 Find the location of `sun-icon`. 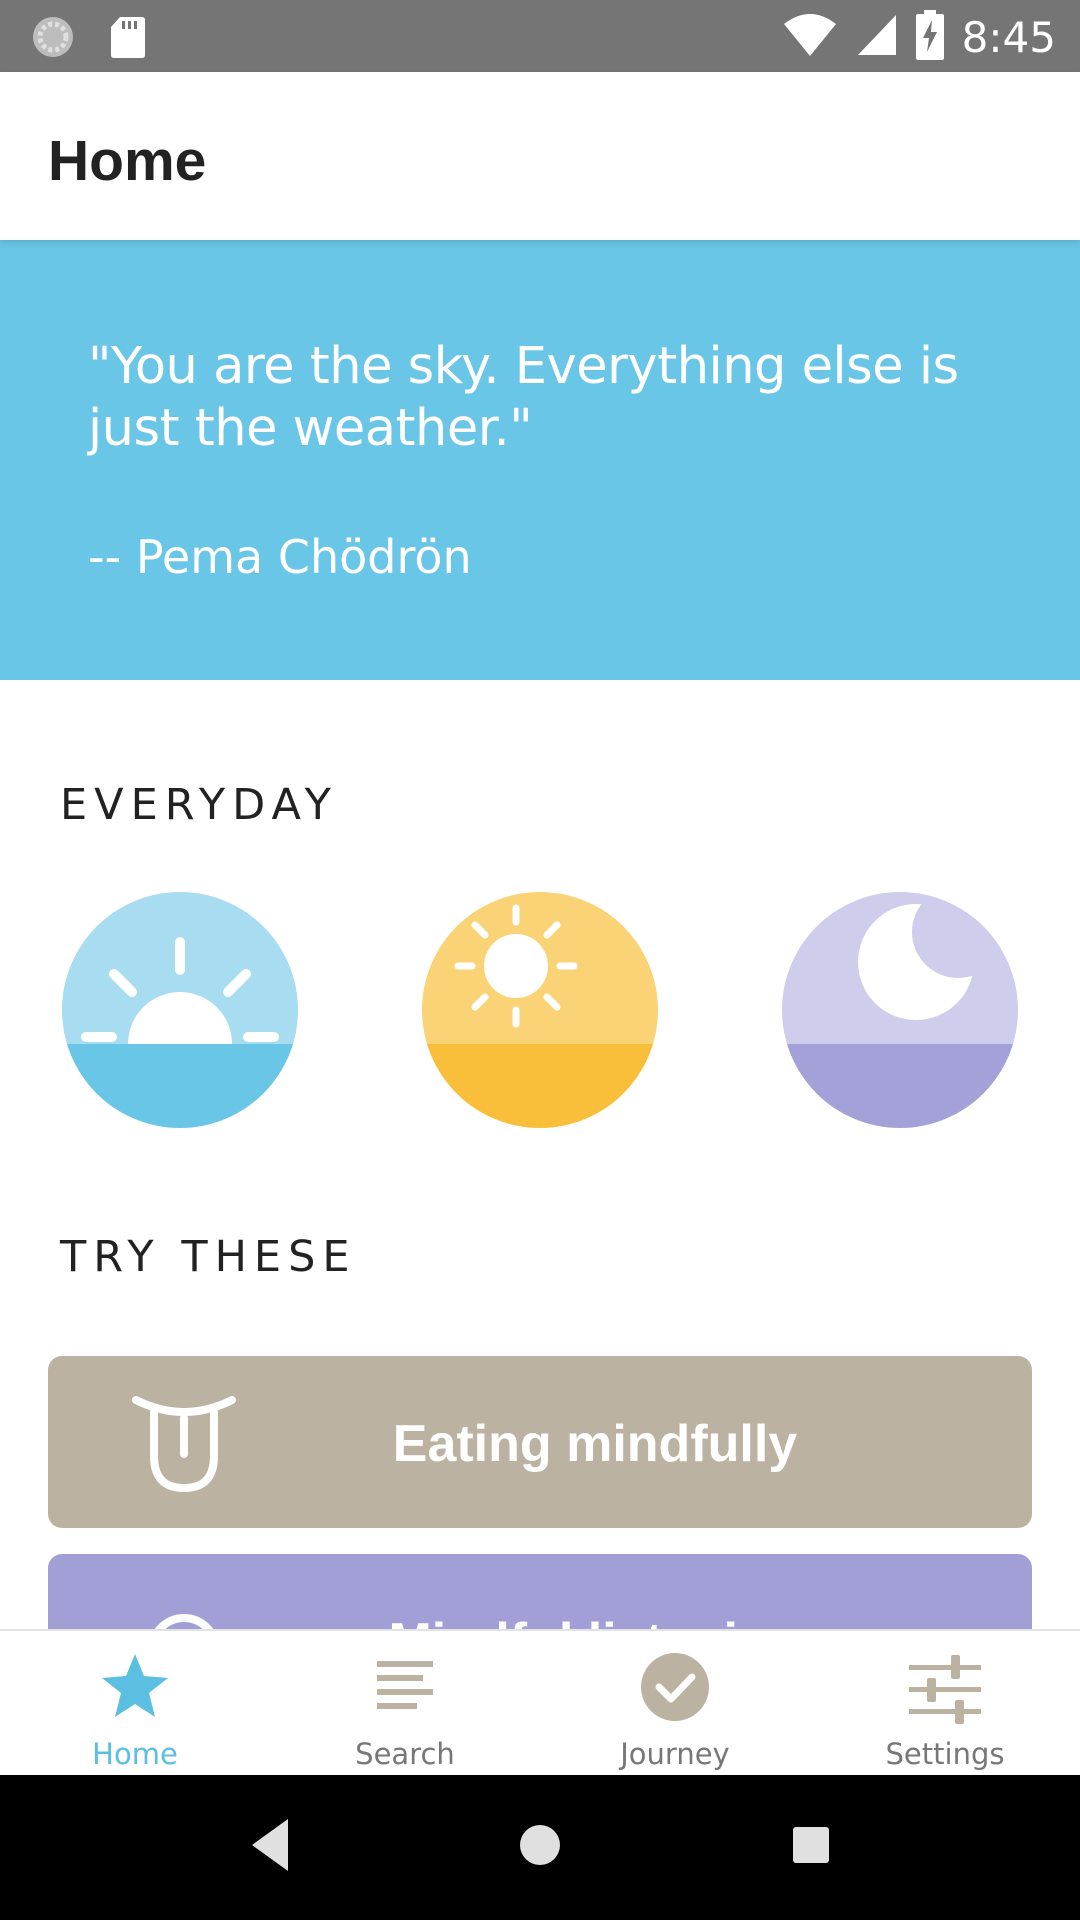

sun-icon is located at coordinates (540, 1010).